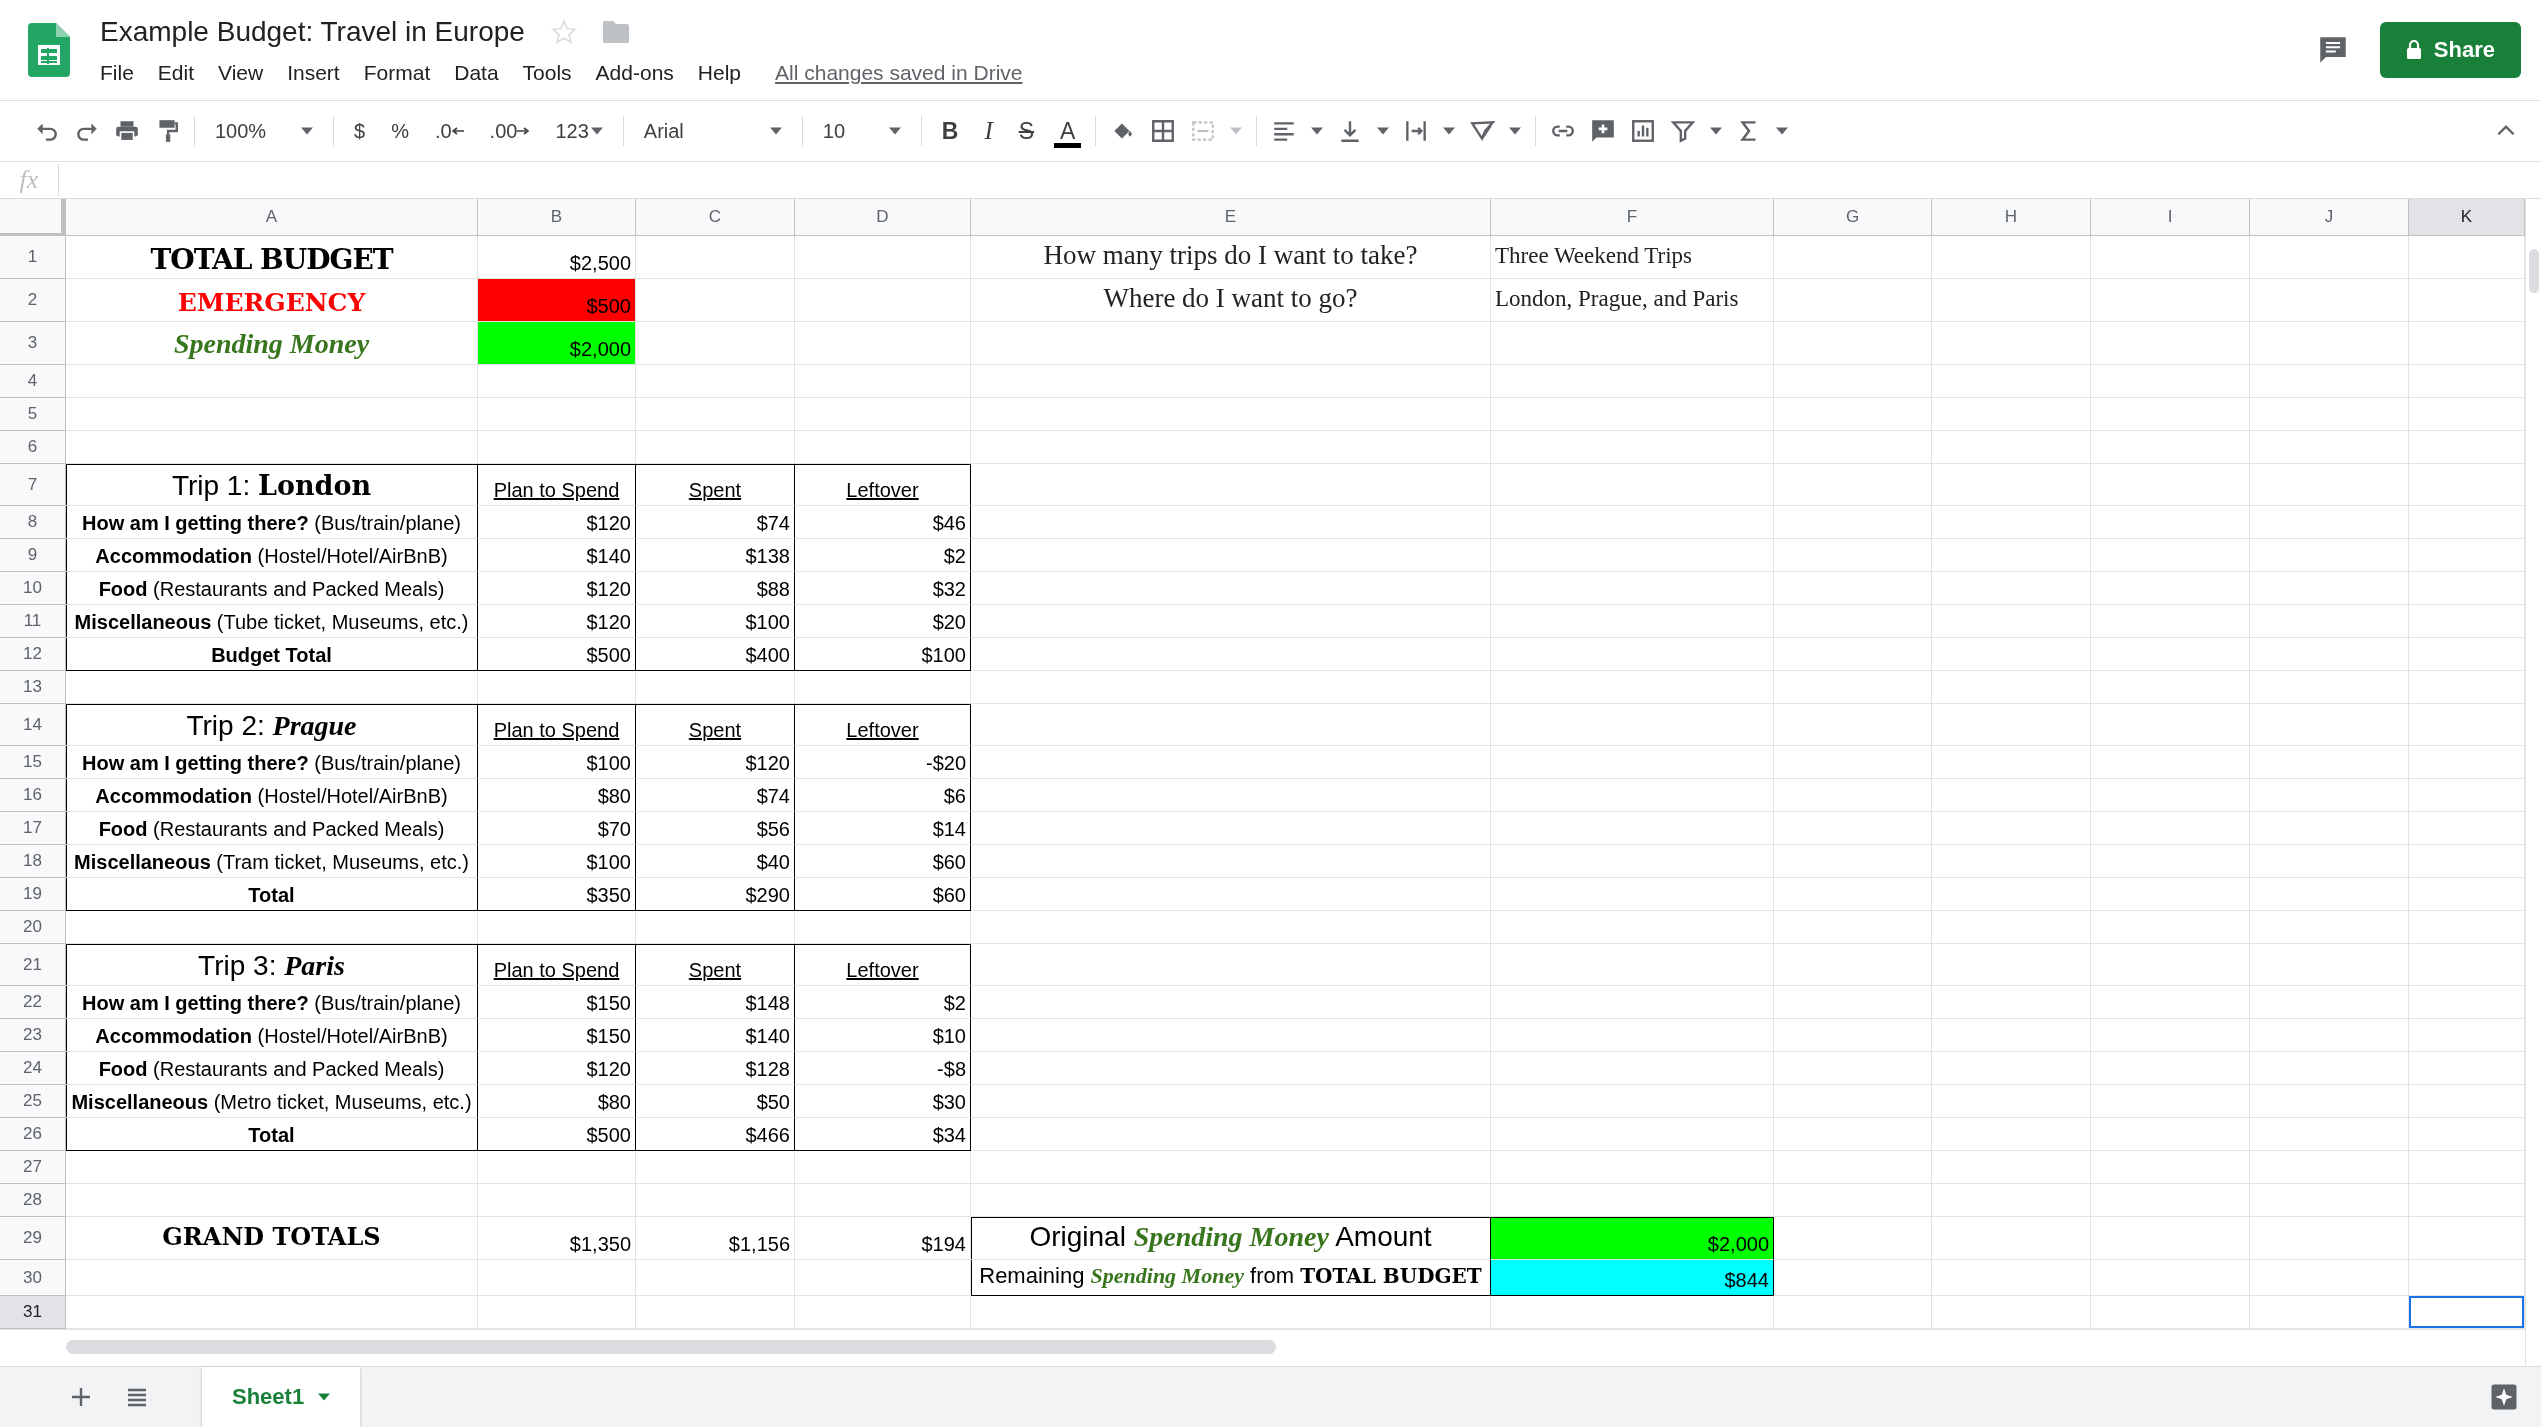 Image resolution: width=2541 pixels, height=1427 pixels. I want to click on scrollbar-thumb, so click(2534, 271).